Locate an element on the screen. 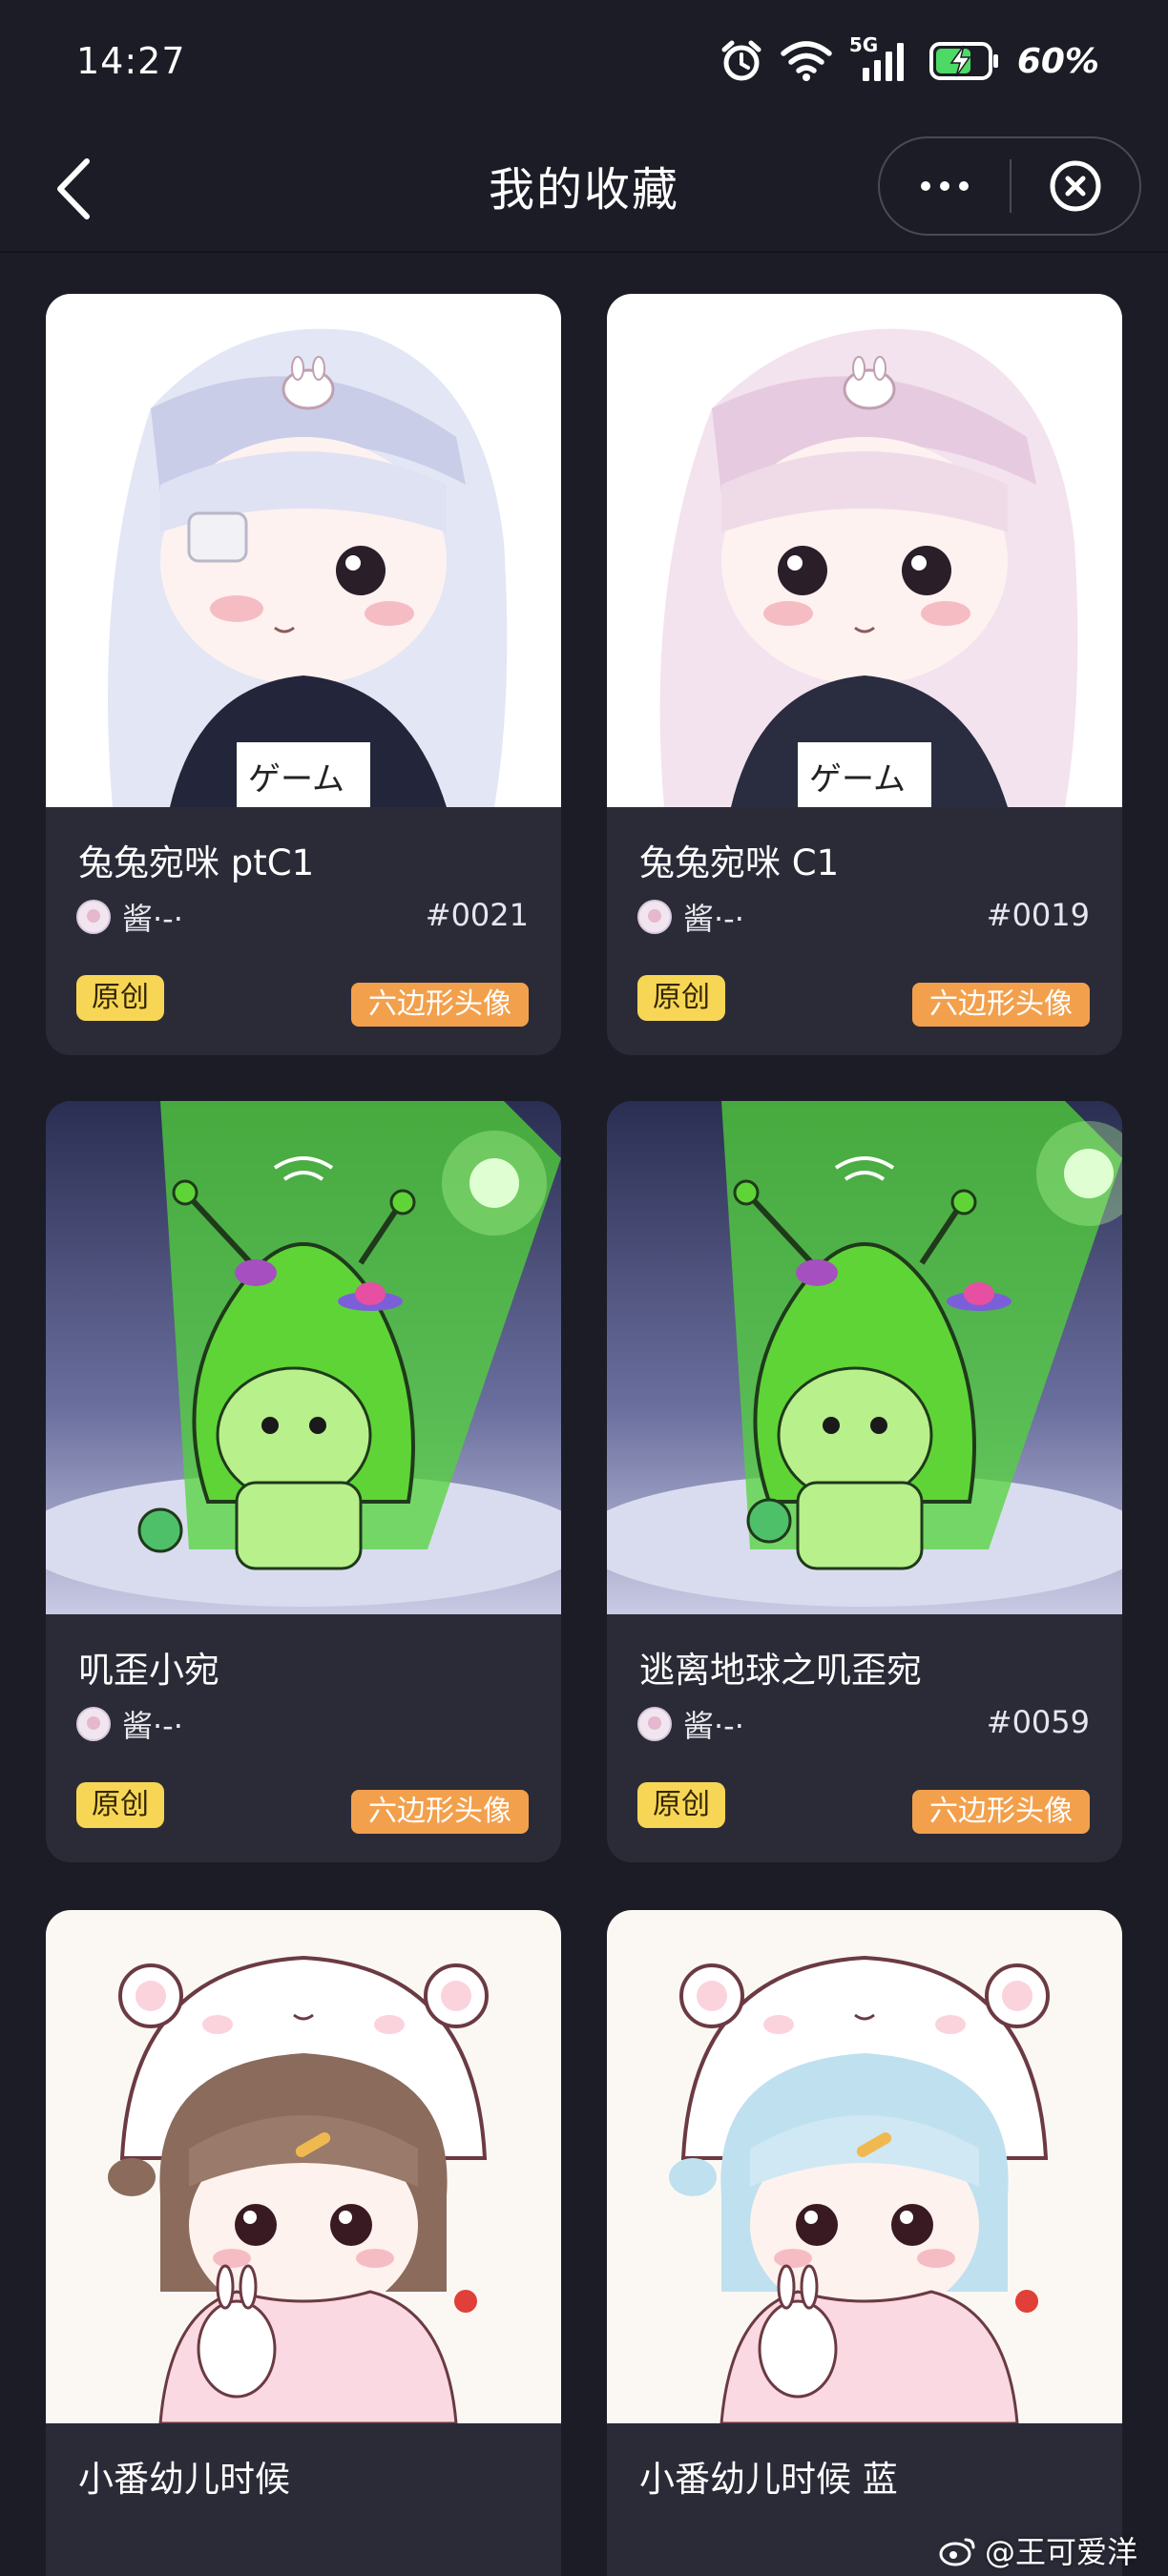  card-info: 兔兔宛咪 C1 酱·-· #0019 原创 六边形头像 is located at coordinates (864, 931).